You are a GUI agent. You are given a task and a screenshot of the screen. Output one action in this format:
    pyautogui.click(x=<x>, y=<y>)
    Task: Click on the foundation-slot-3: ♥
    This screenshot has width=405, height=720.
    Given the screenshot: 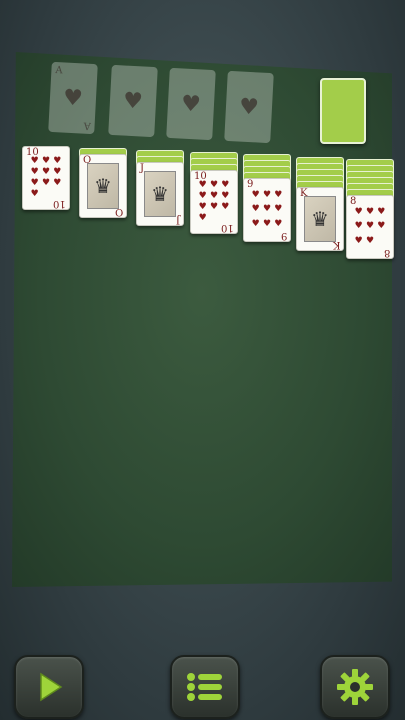 What is the action you would take?
    pyautogui.click(x=191, y=104)
    